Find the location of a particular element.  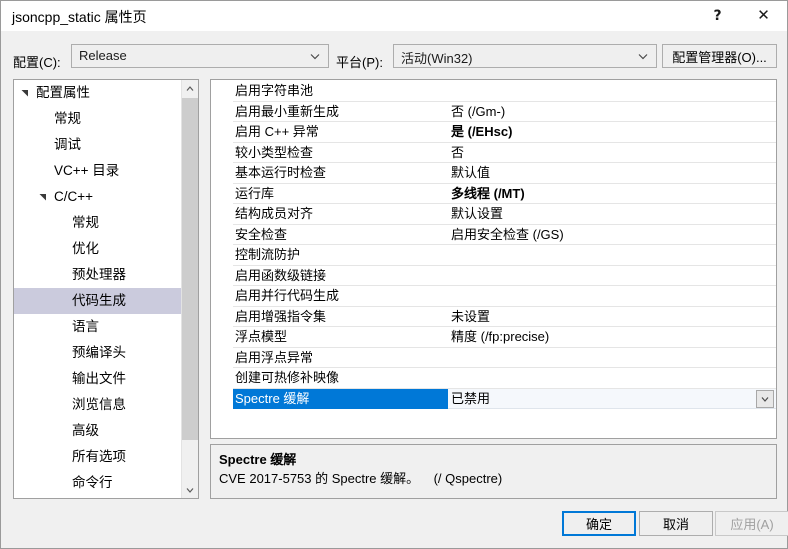

property-row: 启用浮点异常 is located at coordinates (493, 358).